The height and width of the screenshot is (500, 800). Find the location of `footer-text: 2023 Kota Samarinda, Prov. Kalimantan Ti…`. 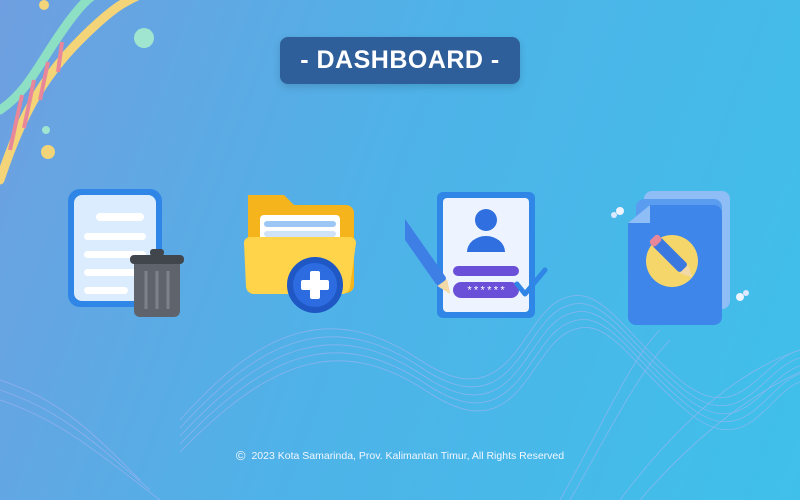

footer-text: 2023 Kota Samarinda, Prov. Kalimantan Ti… is located at coordinates (408, 455).